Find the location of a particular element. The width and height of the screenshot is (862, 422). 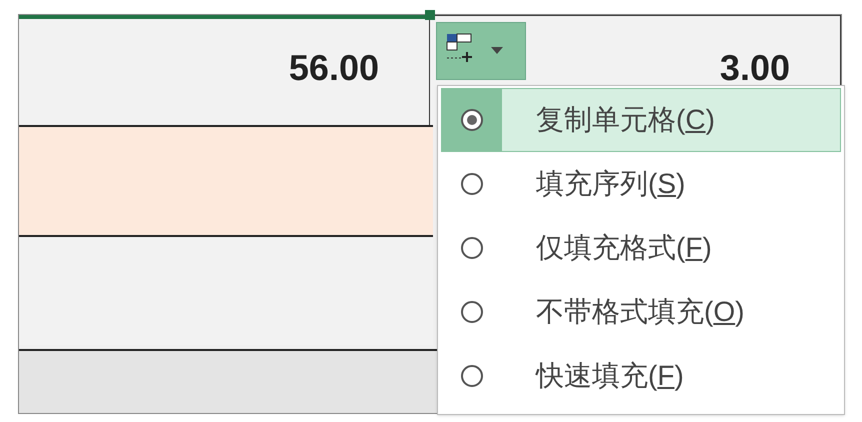

option-label: 仅填充格式(F) is located at coordinates (624, 247).